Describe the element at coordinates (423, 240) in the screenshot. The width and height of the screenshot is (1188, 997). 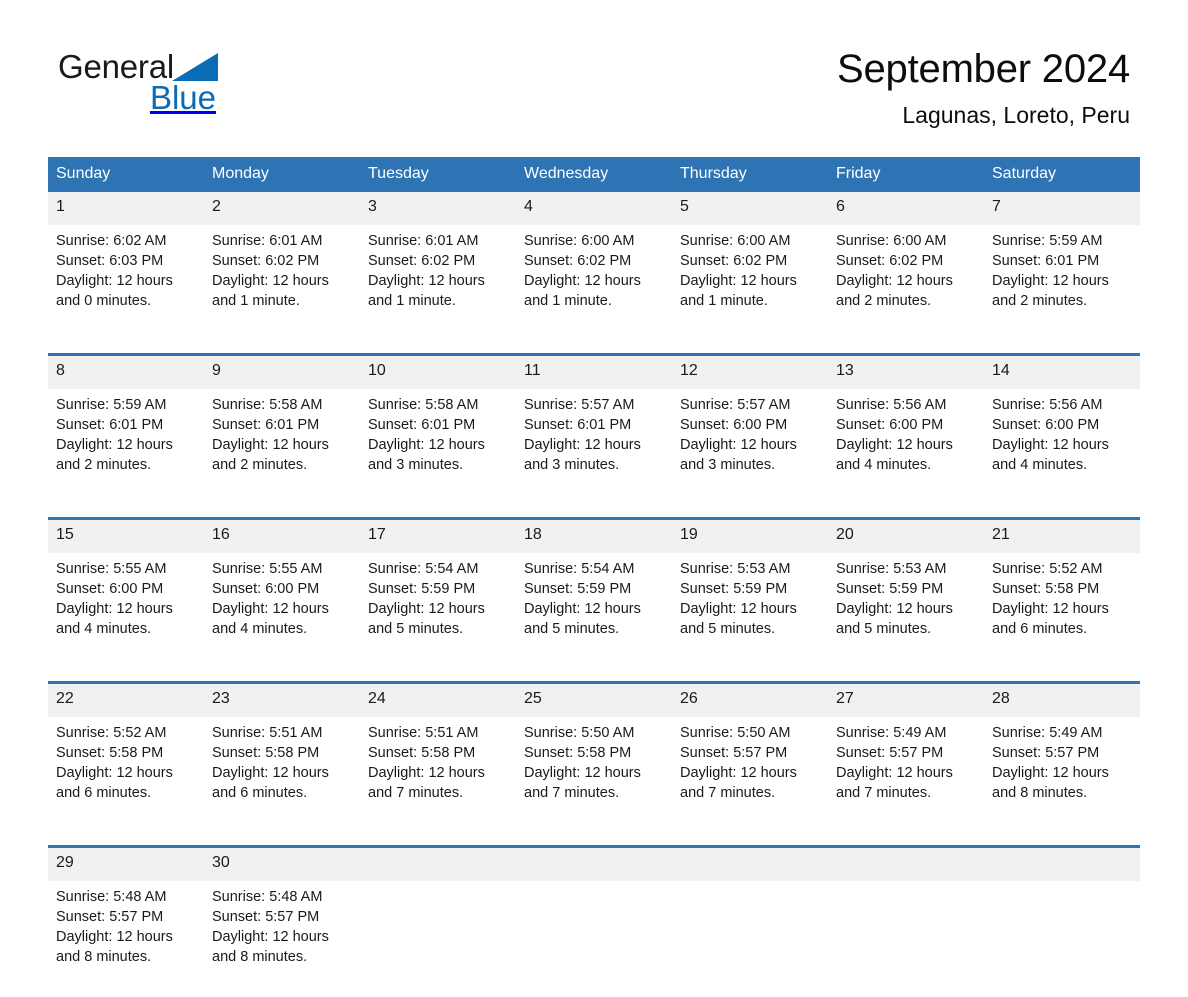
I see `sunrise-text: Sunrise: 6:01 AM` at that location.